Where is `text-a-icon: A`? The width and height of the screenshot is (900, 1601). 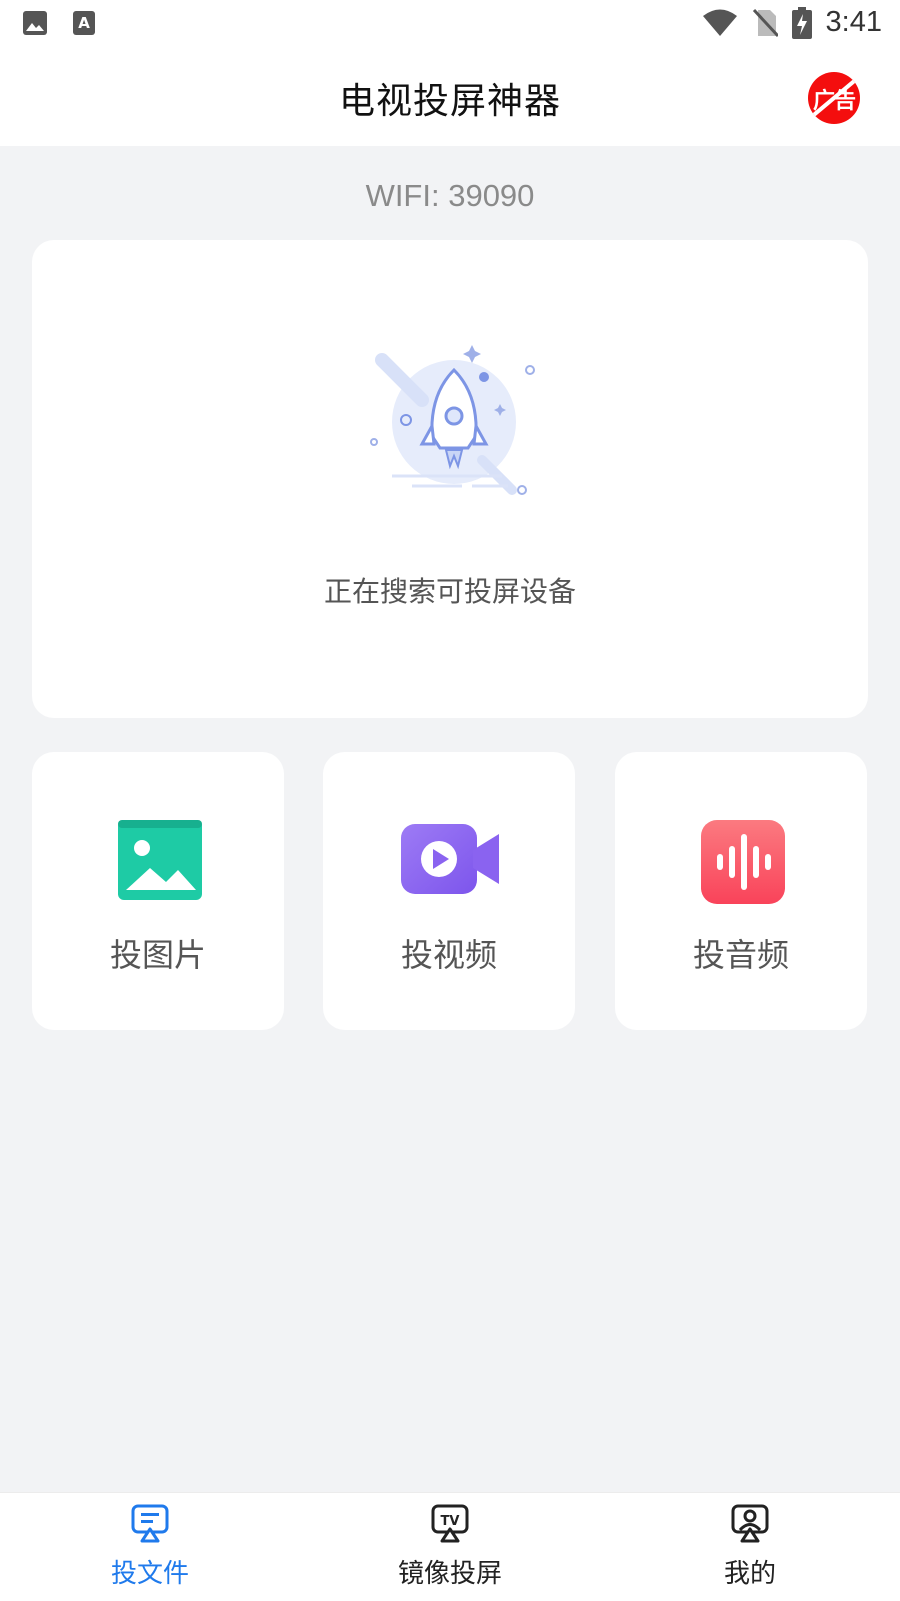 text-a-icon: A is located at coordinates (84, 23).